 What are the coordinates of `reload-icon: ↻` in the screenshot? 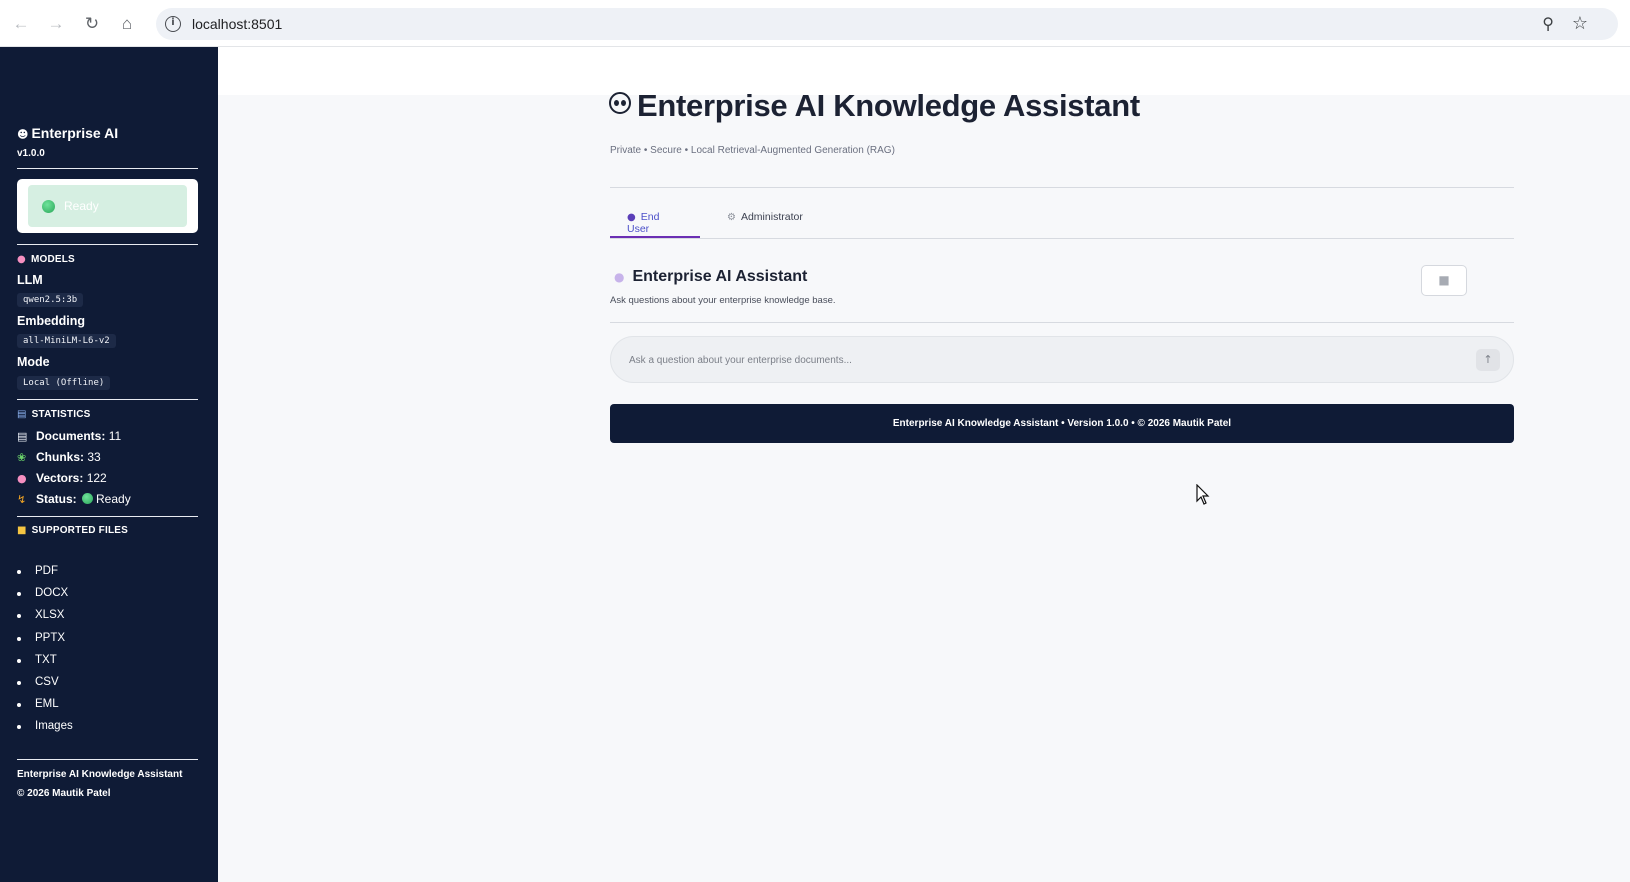 It's located at (92, 24).